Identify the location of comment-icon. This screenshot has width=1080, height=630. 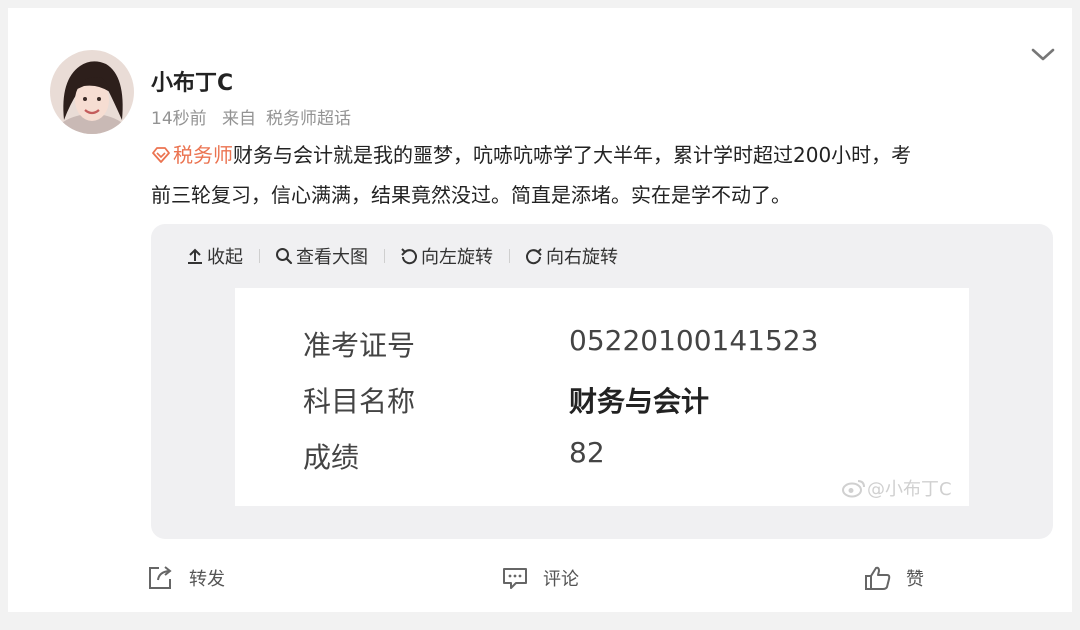
(515, 578).